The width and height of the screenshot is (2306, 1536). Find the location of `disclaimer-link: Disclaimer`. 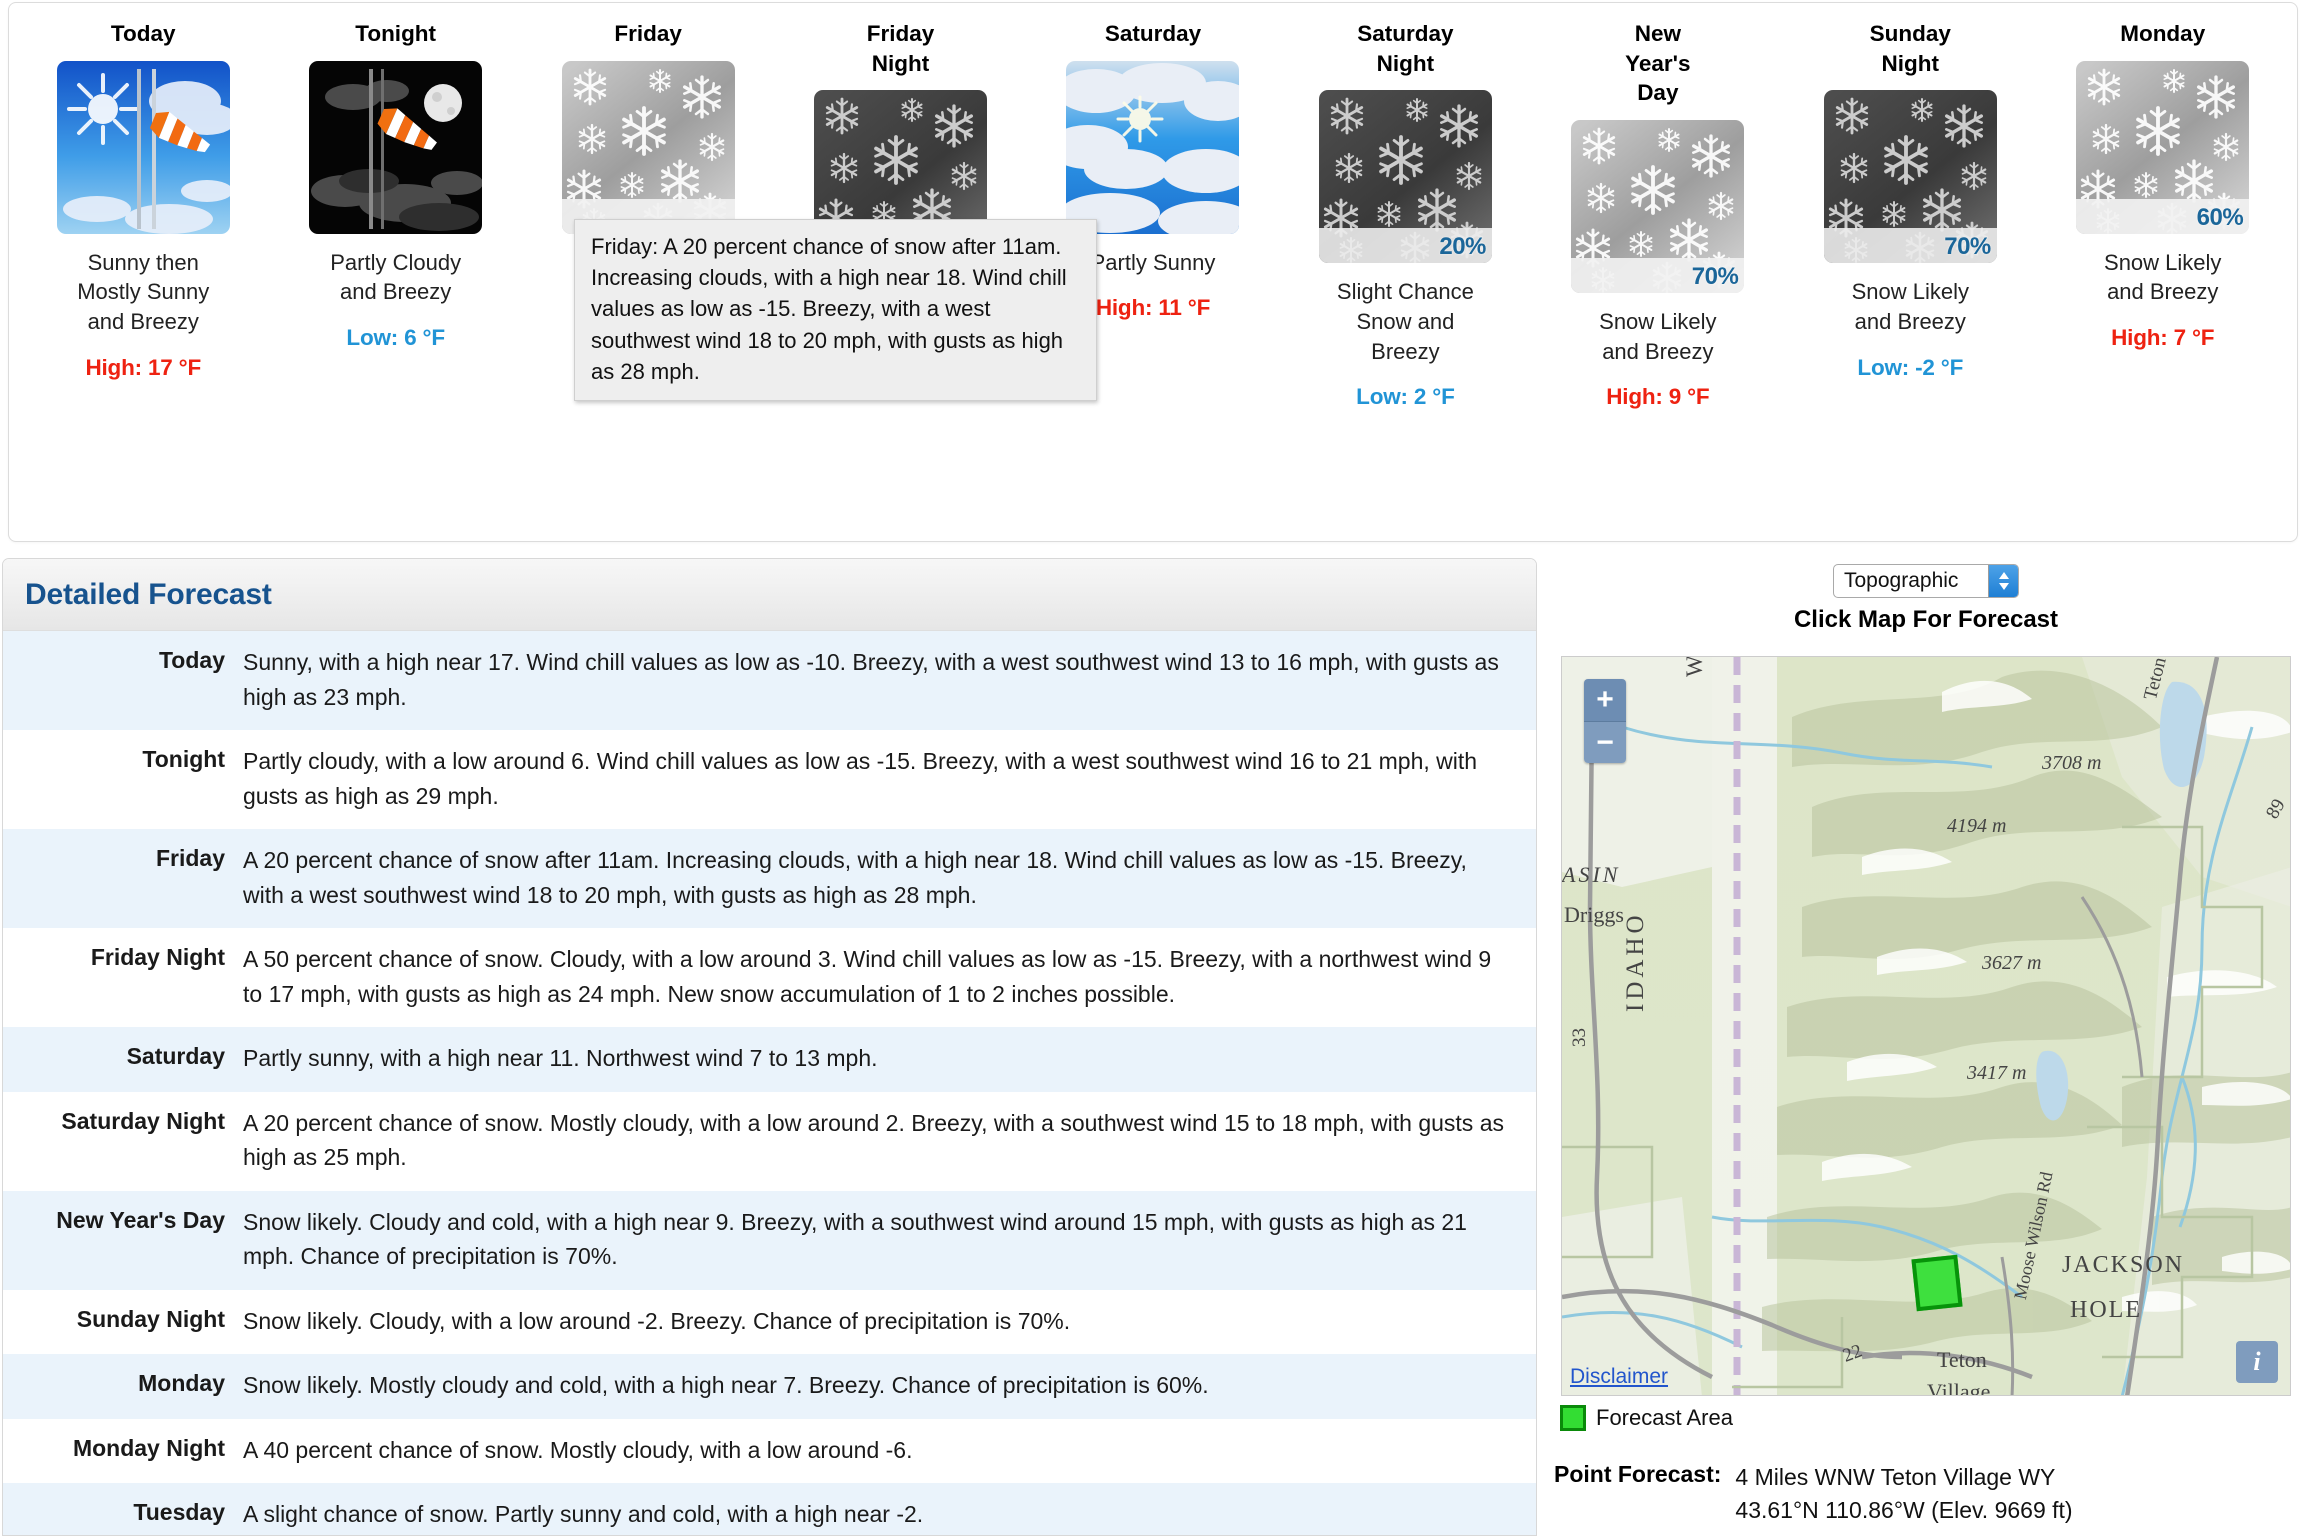

disclaimer-link: Disclaimer is located at coordinates (1619, 1377).